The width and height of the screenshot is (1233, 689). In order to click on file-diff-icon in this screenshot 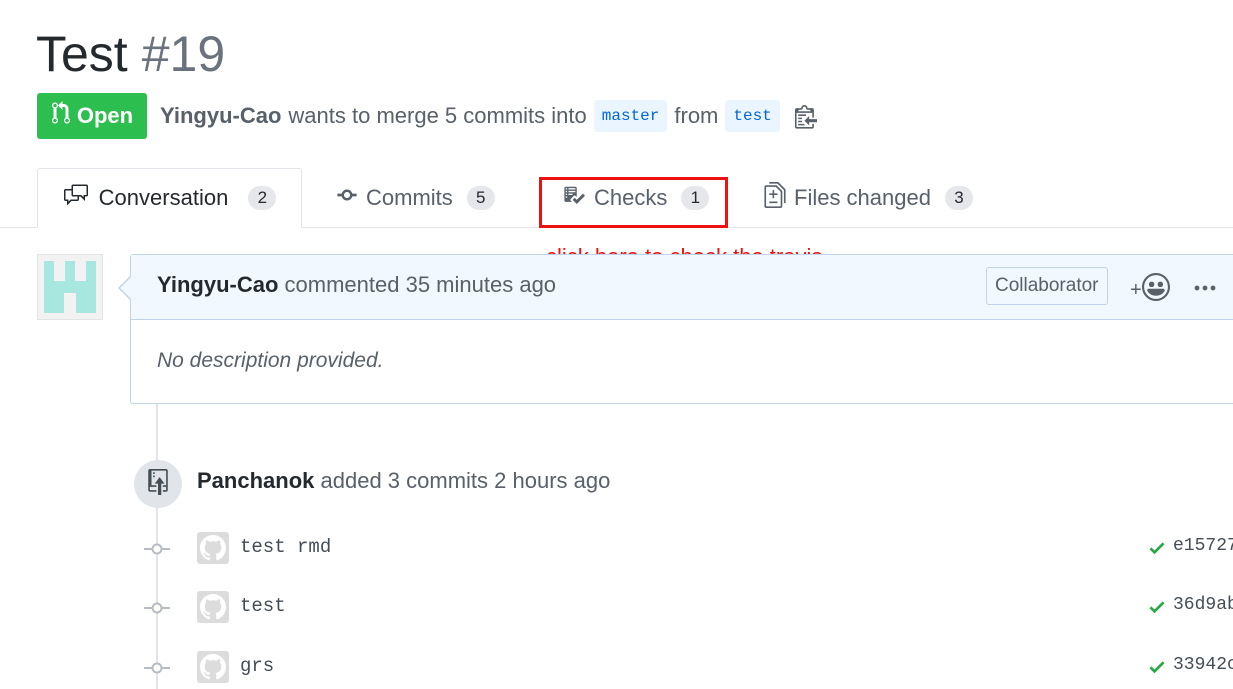, I will do `click(775, 198)`.